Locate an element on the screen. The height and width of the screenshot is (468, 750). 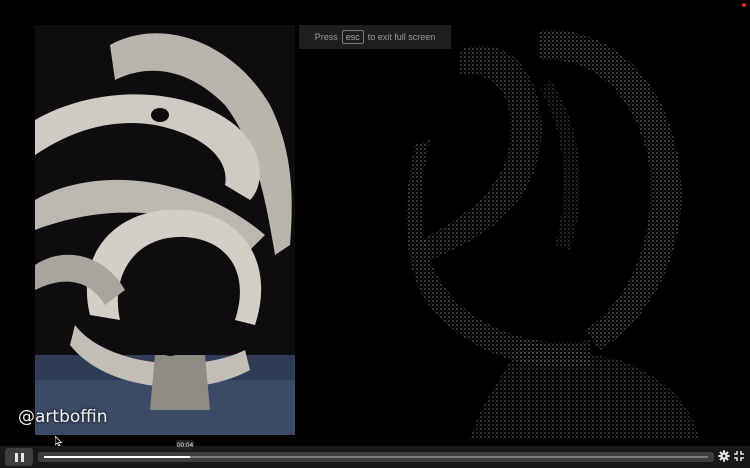
player-controls is located at coordinates (375, 457).